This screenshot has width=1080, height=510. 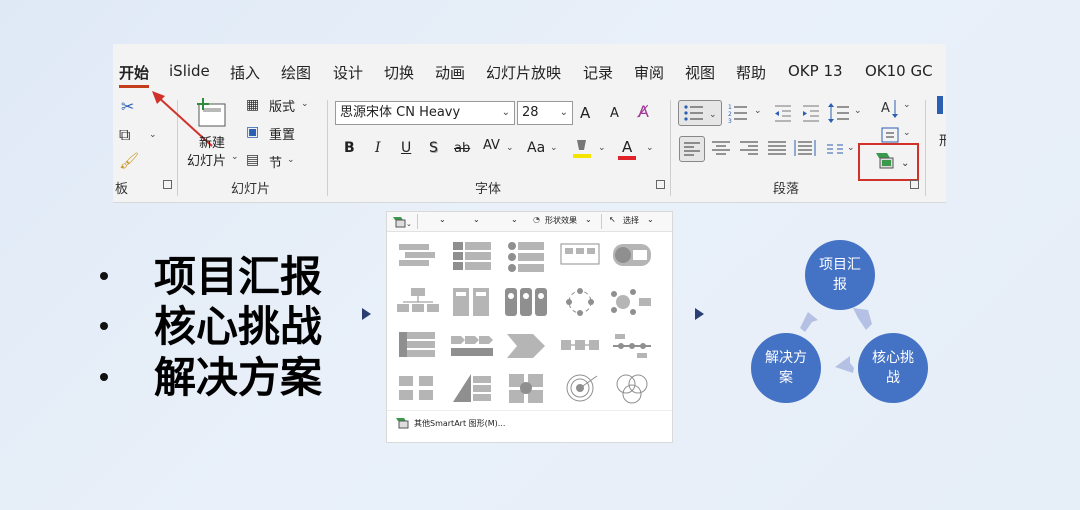 What do you see at coordinates (282, 105) in the screenshot?
I see `layout-button: 版式` at bounding box center [282, 105].